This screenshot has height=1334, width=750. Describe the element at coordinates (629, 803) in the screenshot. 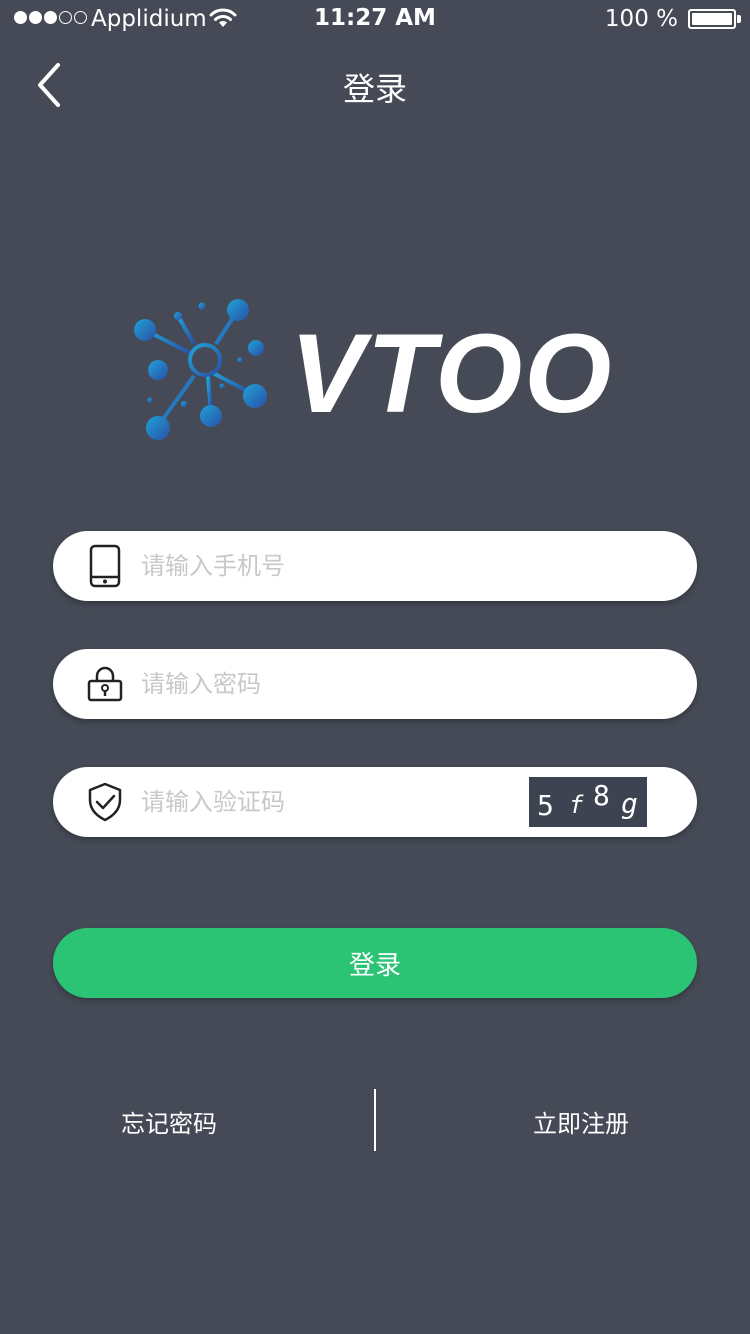

I see `captcha-char: g` at that location.